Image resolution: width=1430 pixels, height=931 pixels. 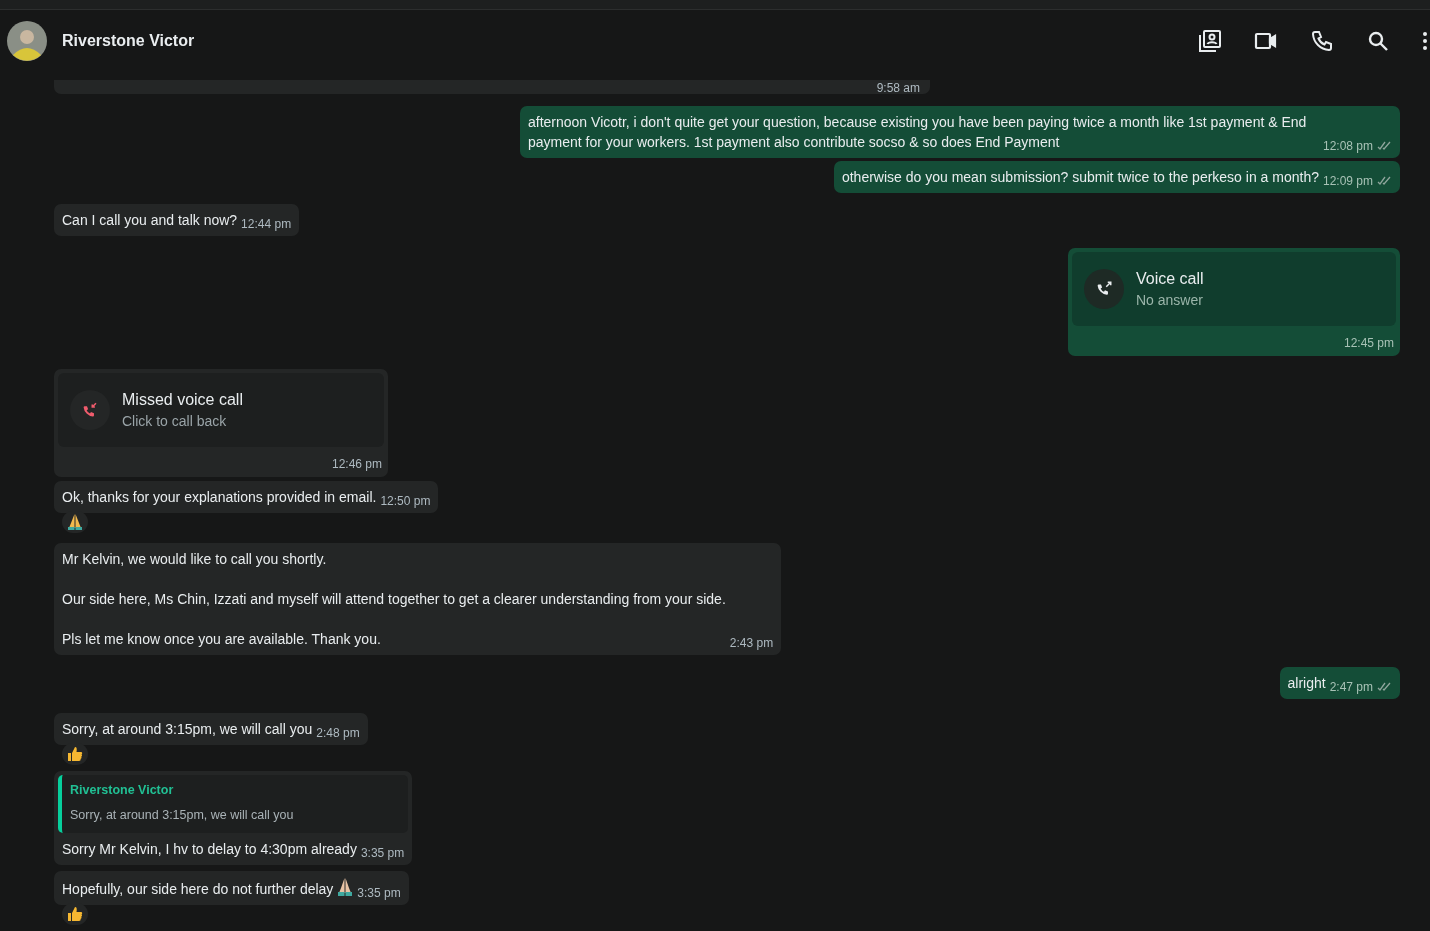 I want to click on message-text: Our side here, Ms Chin, Izzati and myself will attend together to get a clearer understanding from your side., so click(x=394, y=599).